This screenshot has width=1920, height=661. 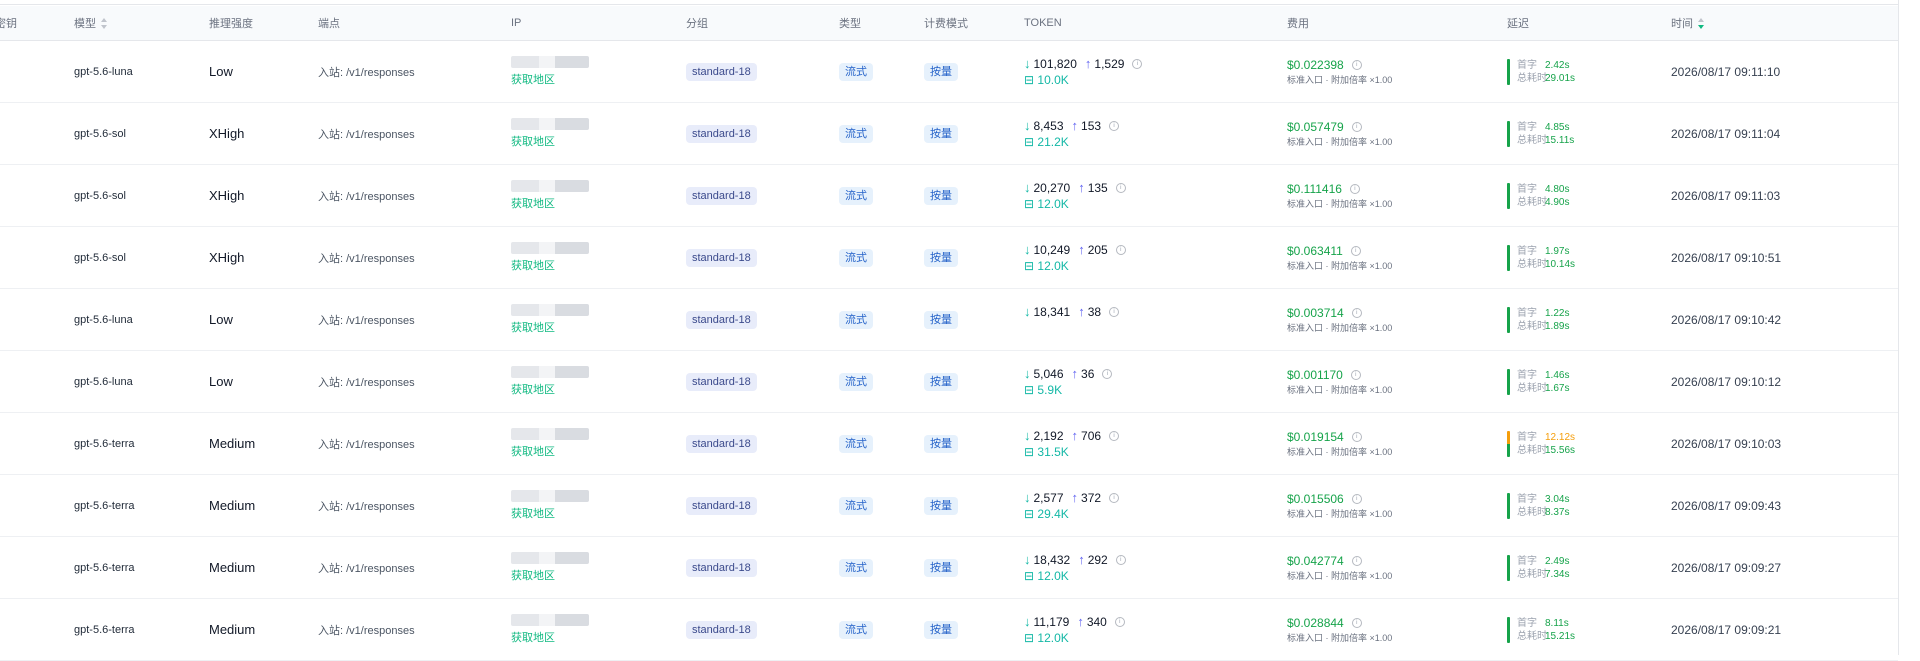 What do you see at coordinates (1726, 381) in the screenshot?
I see `request-time: 2026/08/17 09:10:12` at bounding box center [1726, 381].